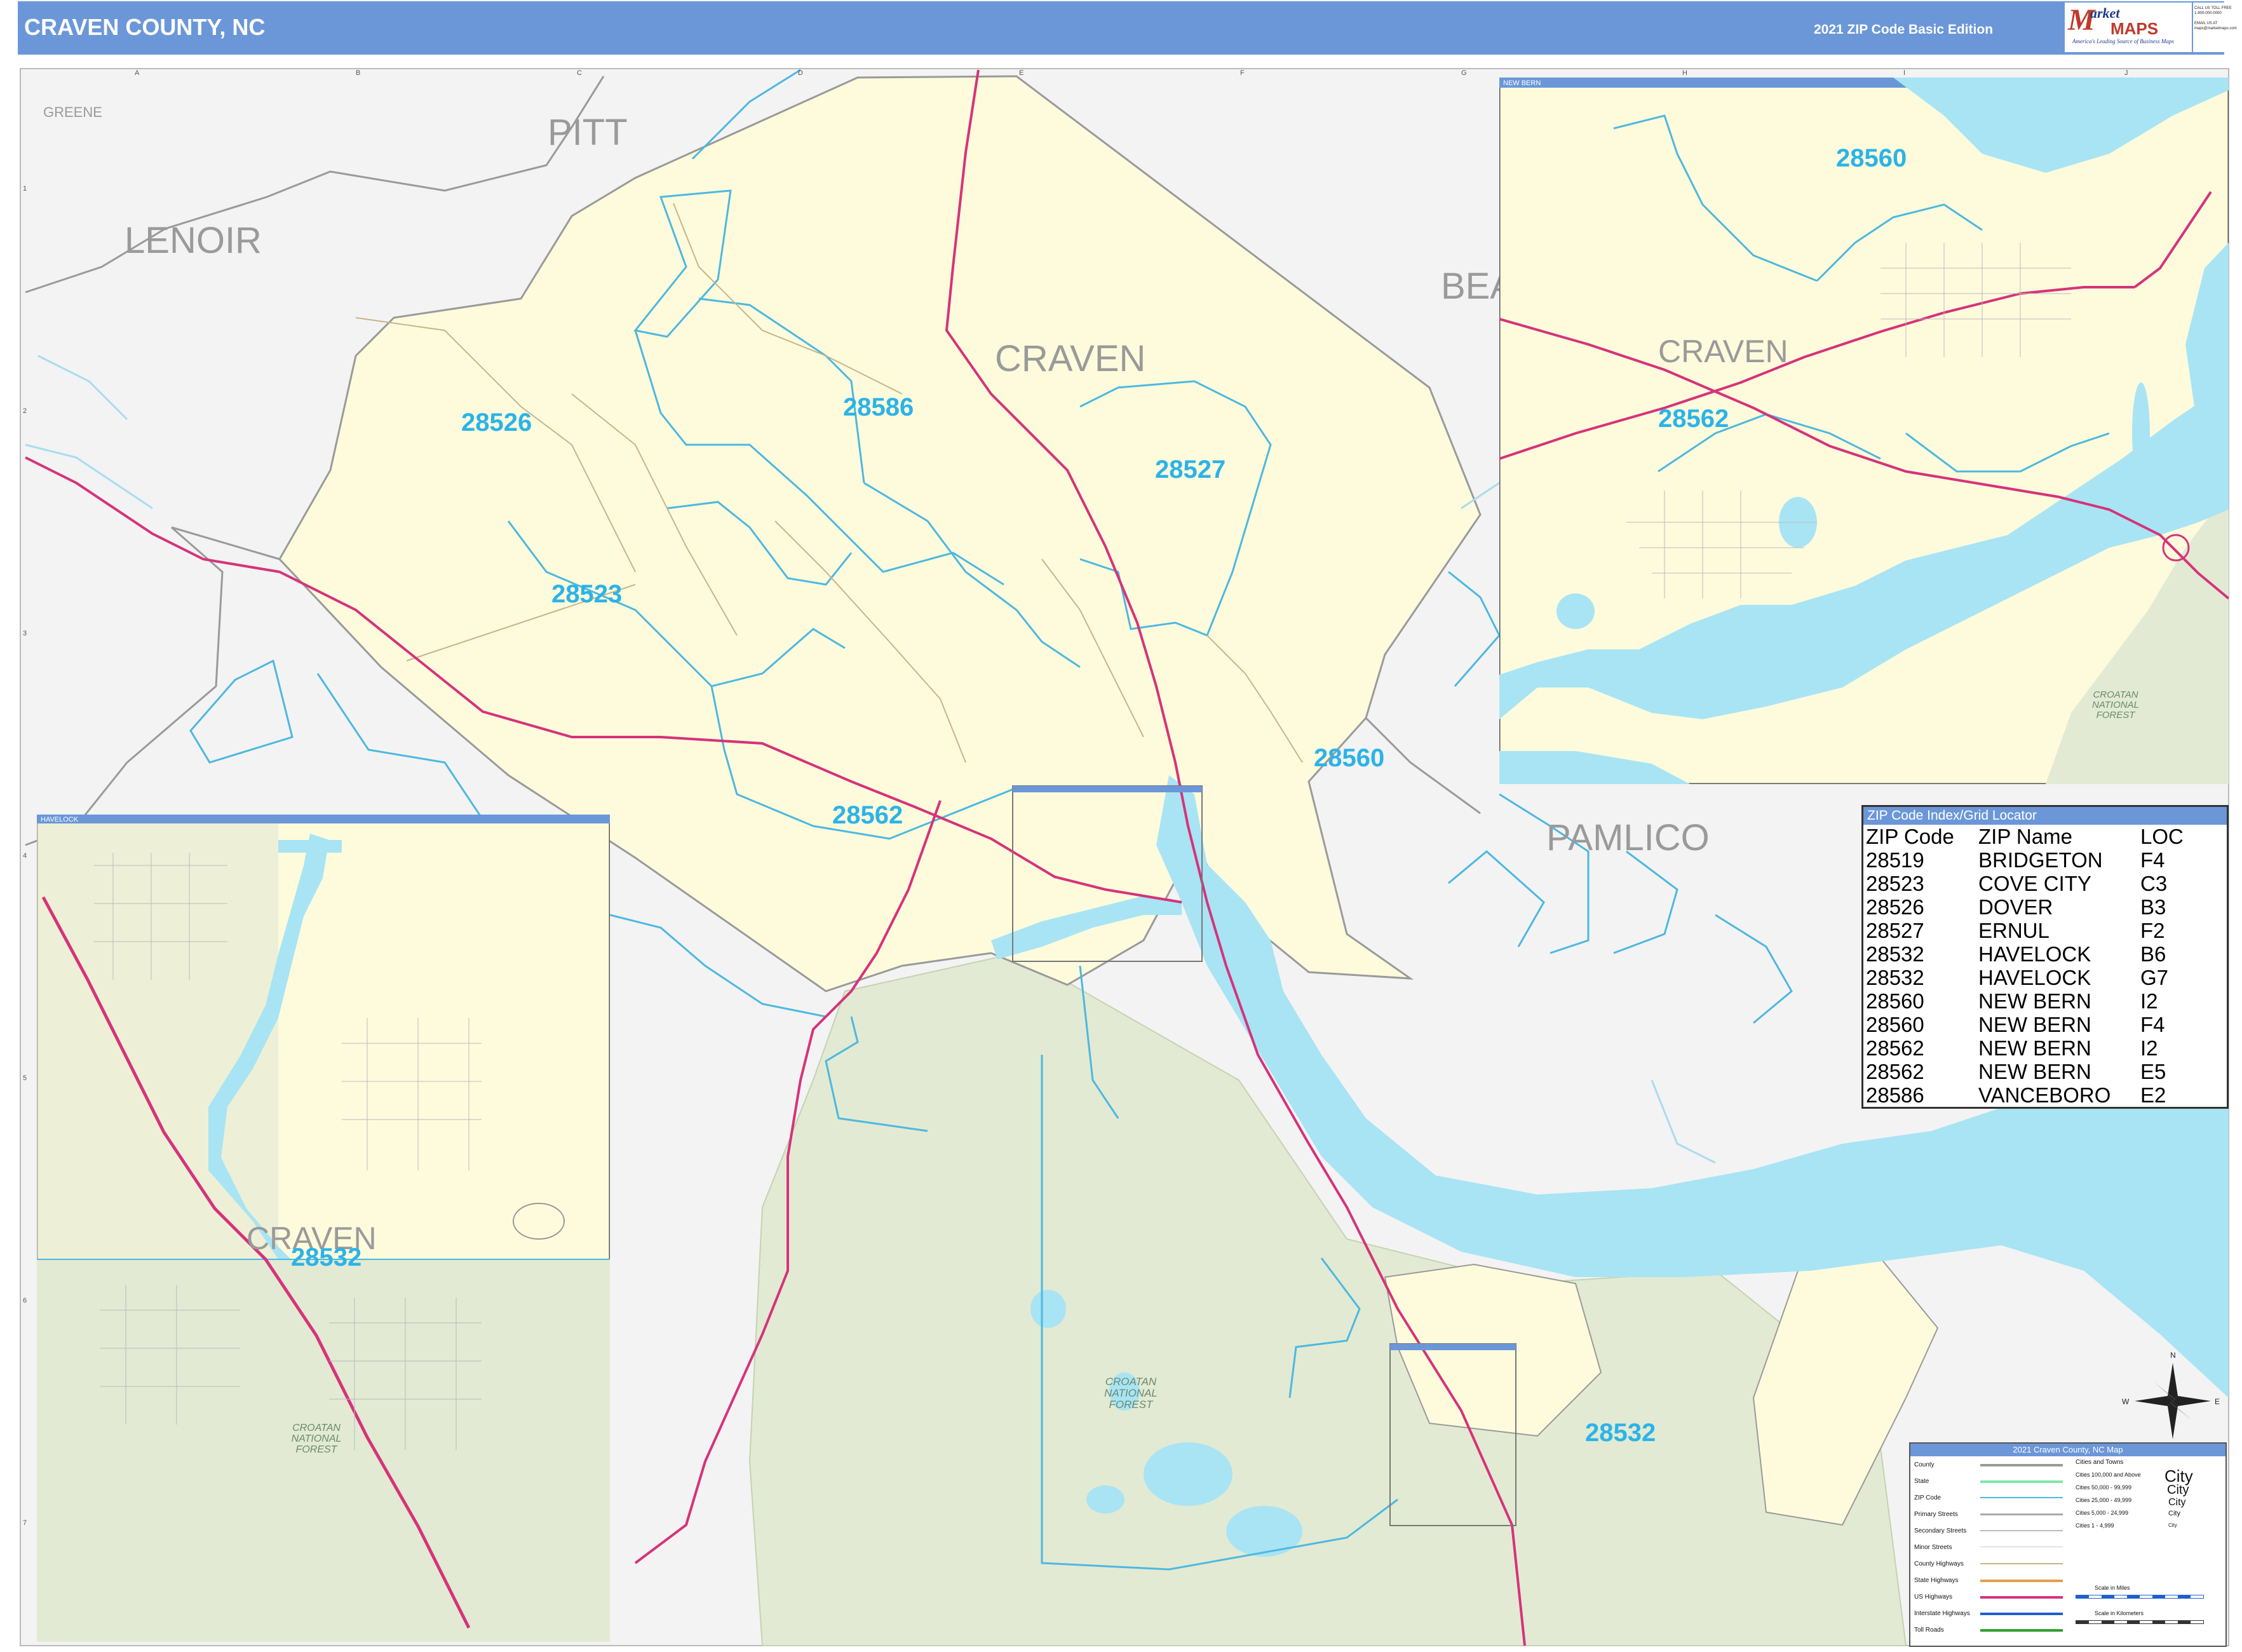 Image resolution: width=2242 pixels, height=1652 pixels. I want to click on legend-city-tier: Cities 50,000 - 99,999, so click(2104, 1487).